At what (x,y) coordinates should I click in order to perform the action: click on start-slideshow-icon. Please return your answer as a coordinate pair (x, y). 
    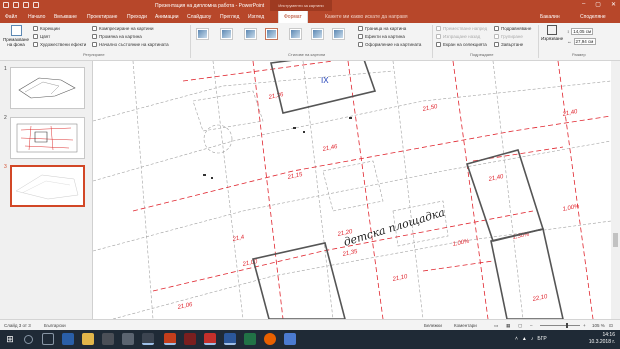
    Looking at the image, I should click on (36, 5).